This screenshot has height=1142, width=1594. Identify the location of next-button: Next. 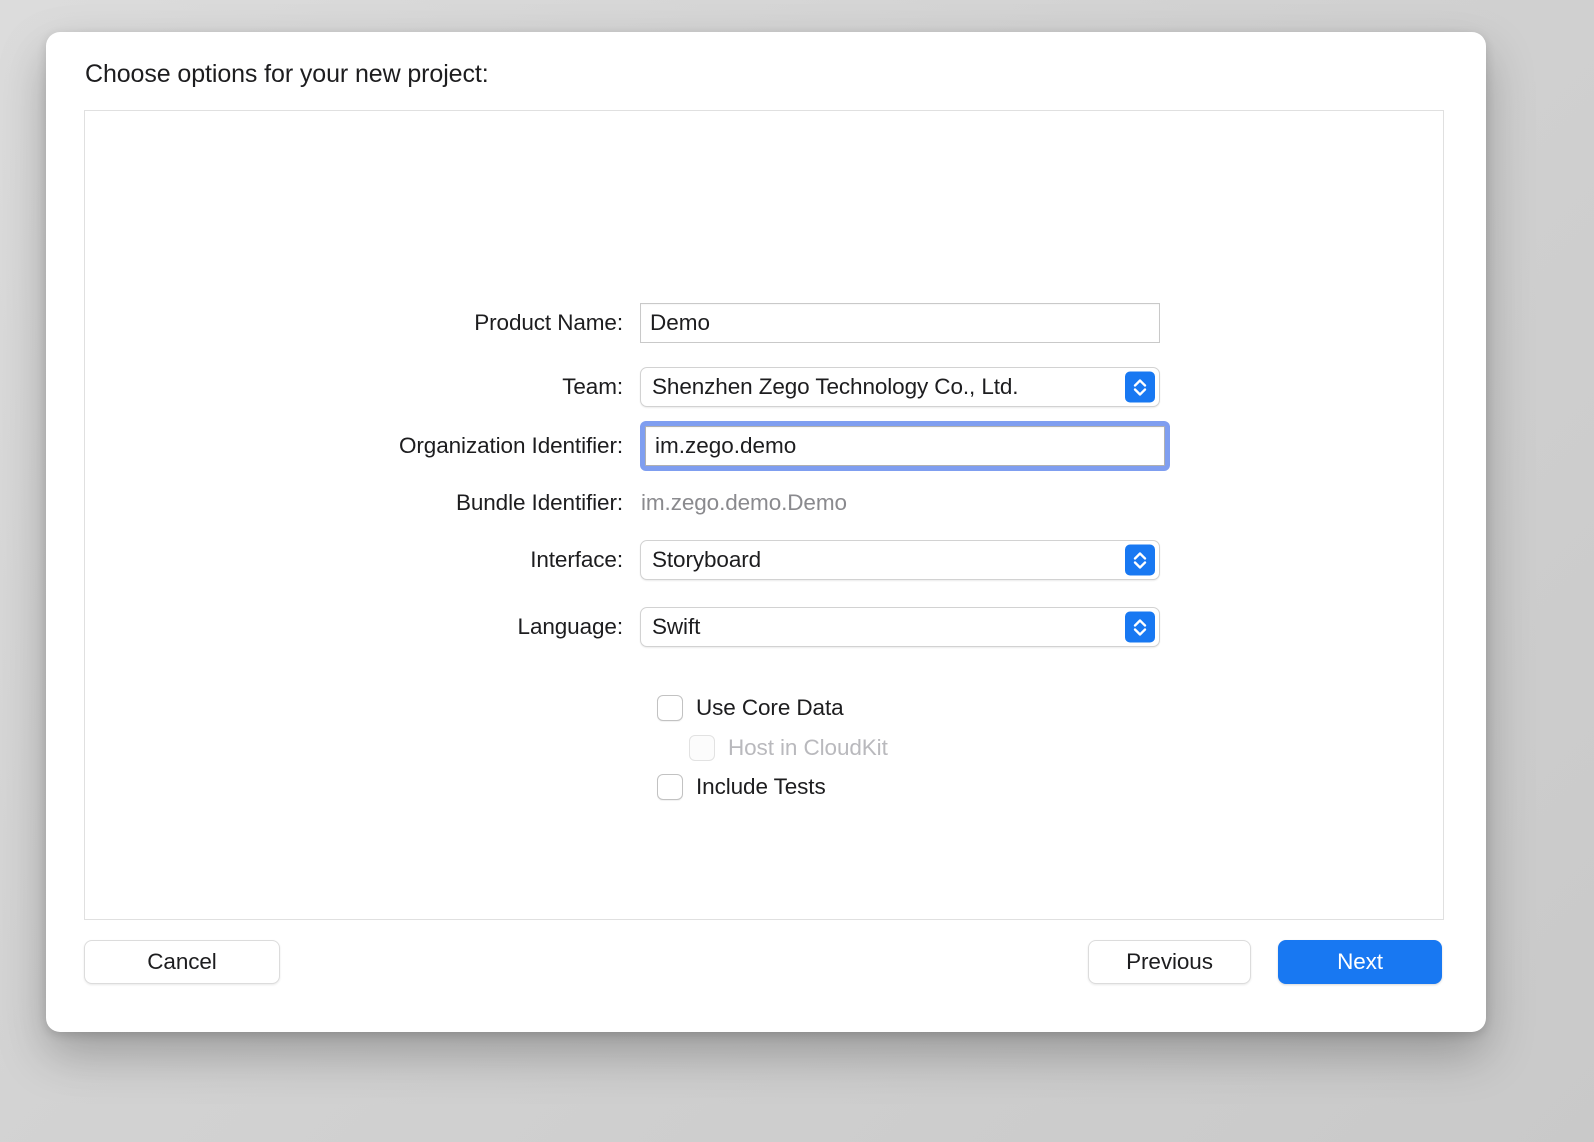
(1360, 962).